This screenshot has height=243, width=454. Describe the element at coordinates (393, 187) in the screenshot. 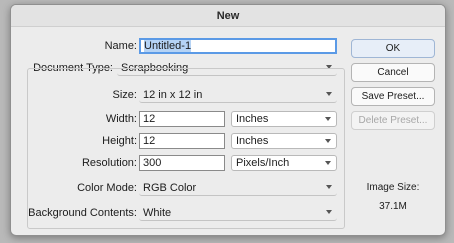

I see `image-size-label: Image Size:` at that location.